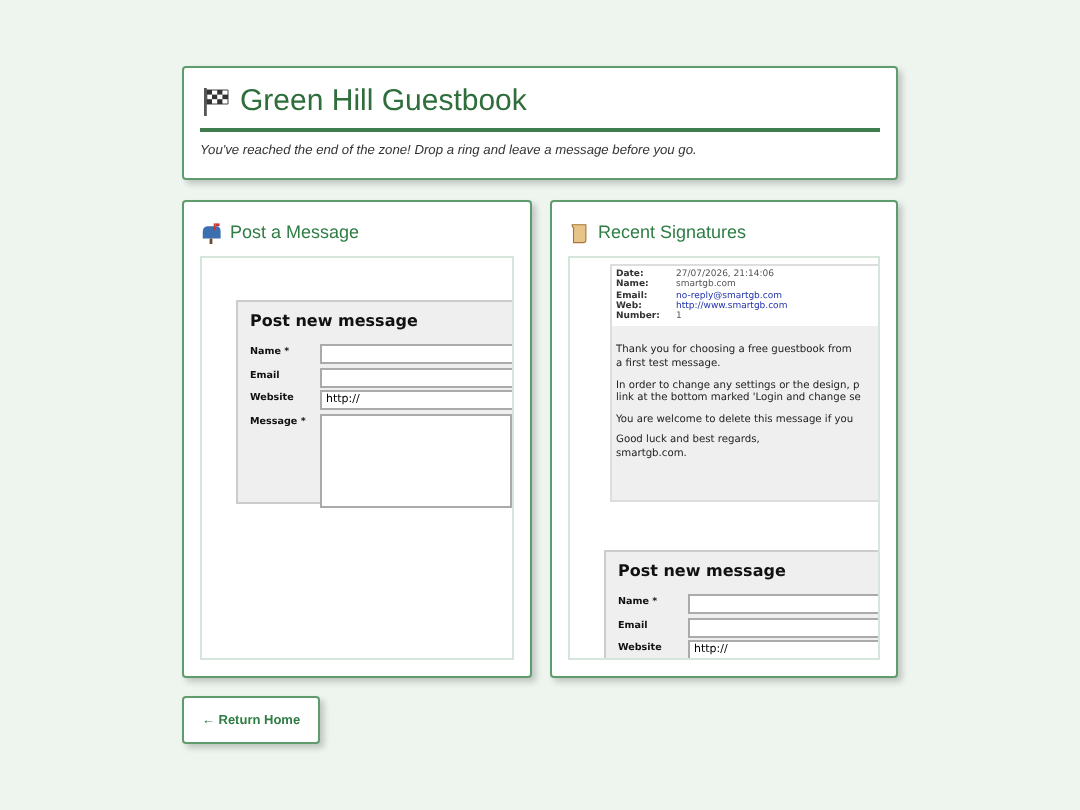 The image size is (1080, 810). I want to click on mailbox-icon, so click(211, 232).